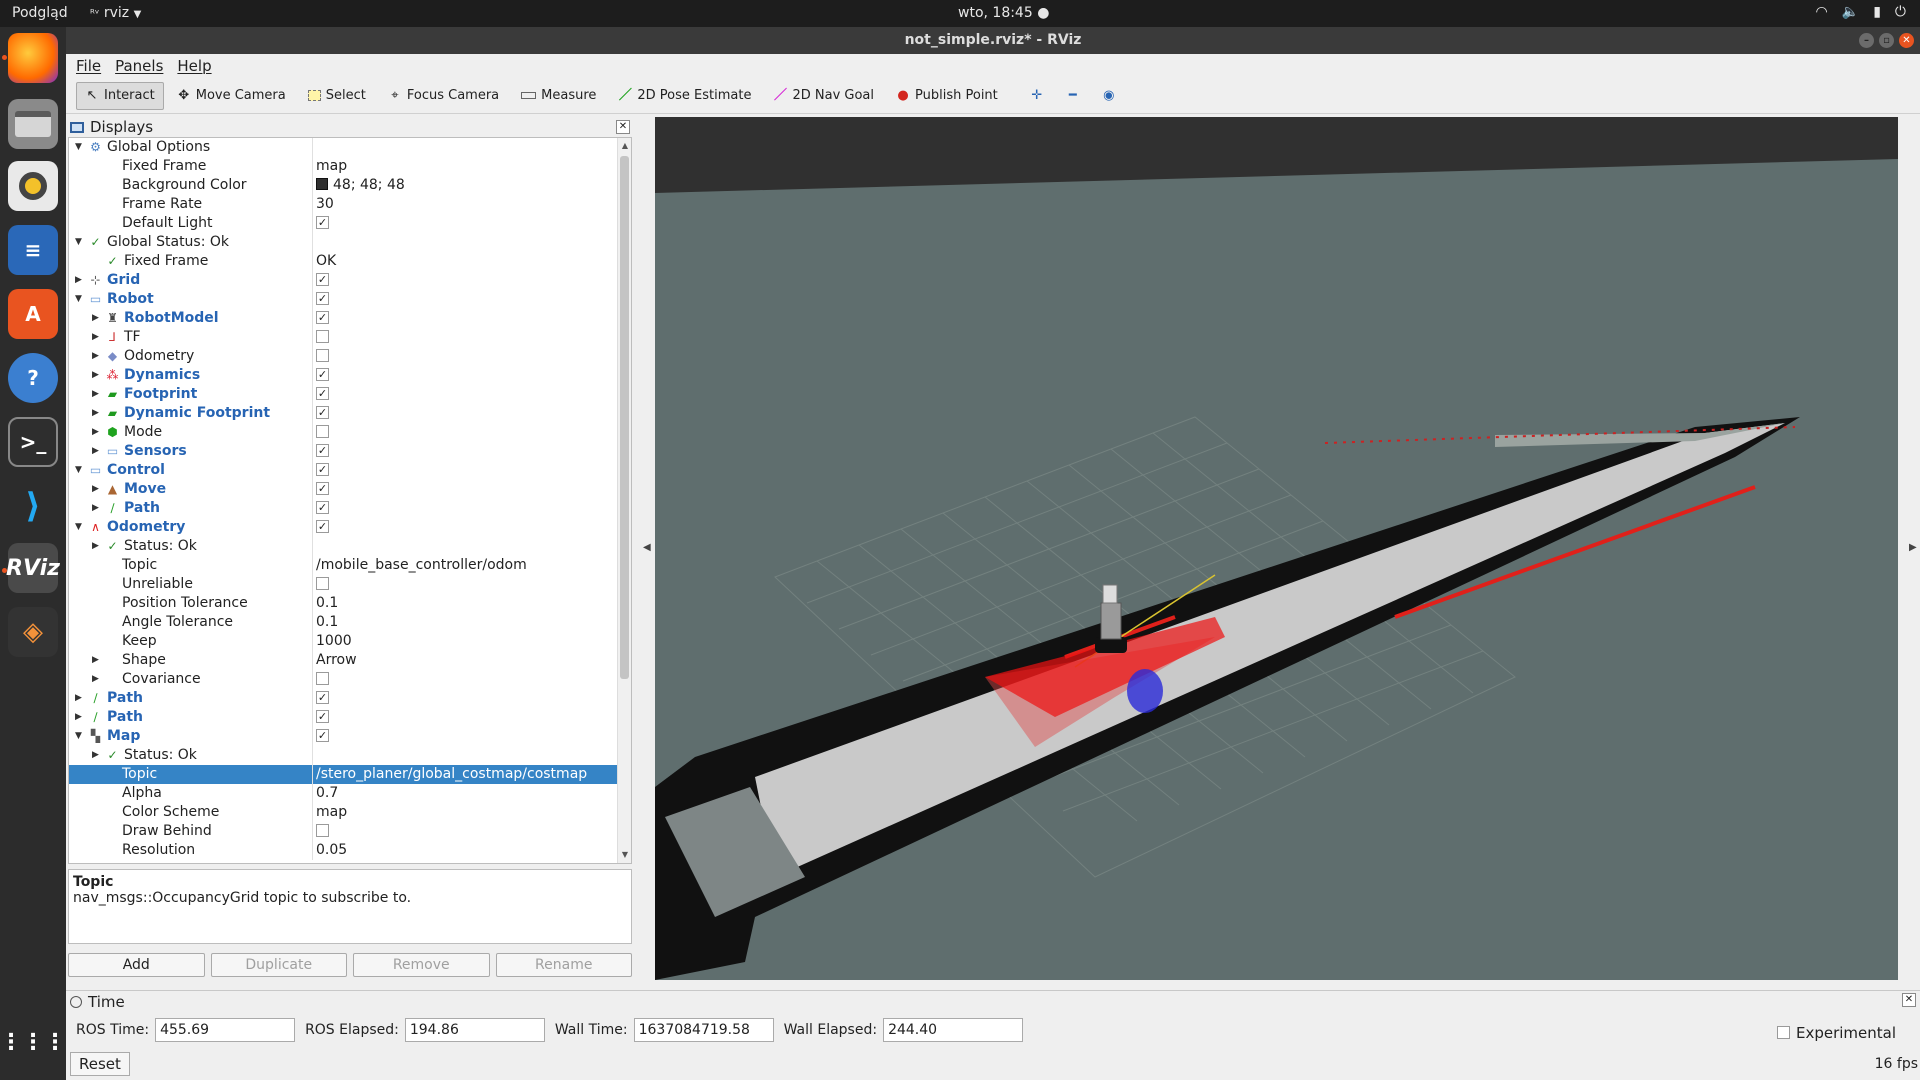  What do you see at coordinates (623, 127) in the screenshot?
I see `close-panel-icon: ✕` at bounding box center [623, 127].